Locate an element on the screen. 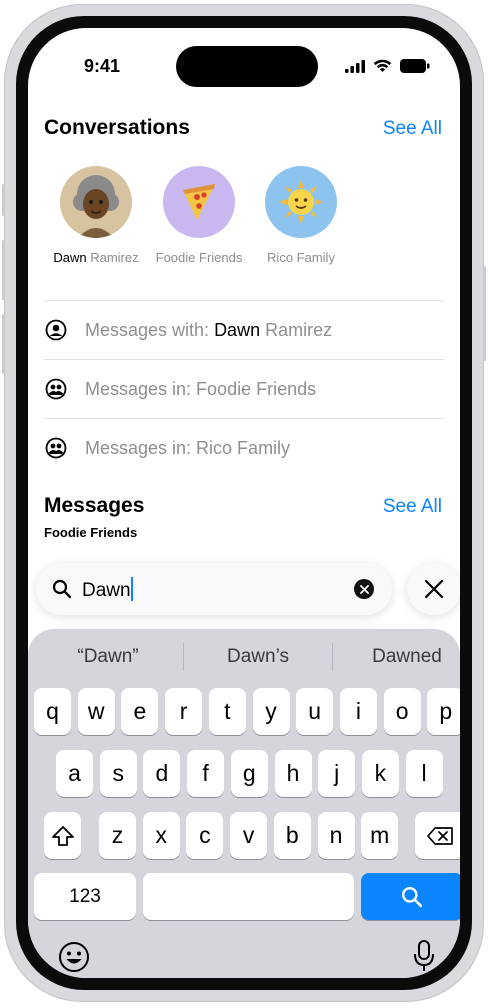 This screenshot has width=490, height=1008. dictation-button is located at coordinates (424, 958).